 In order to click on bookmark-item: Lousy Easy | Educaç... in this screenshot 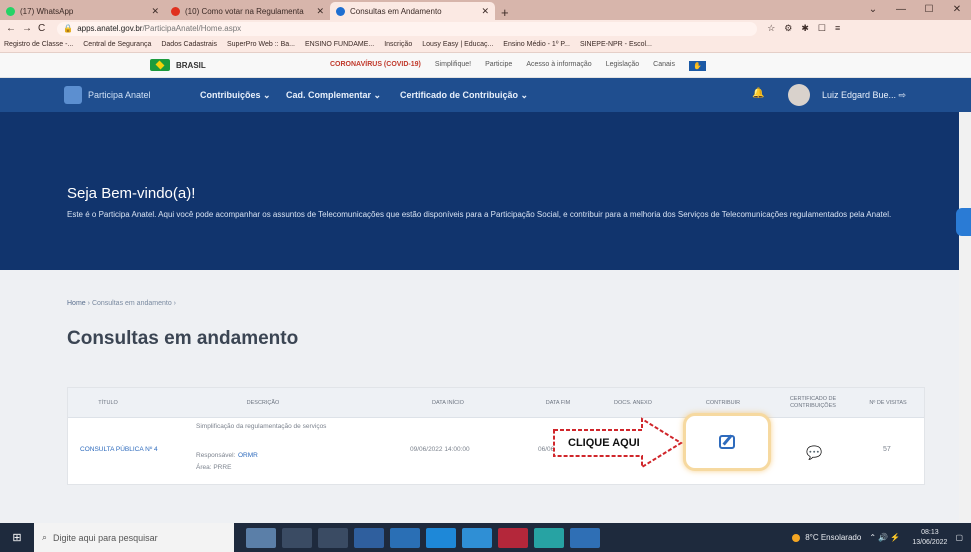, I will do `click(457, 44)`.